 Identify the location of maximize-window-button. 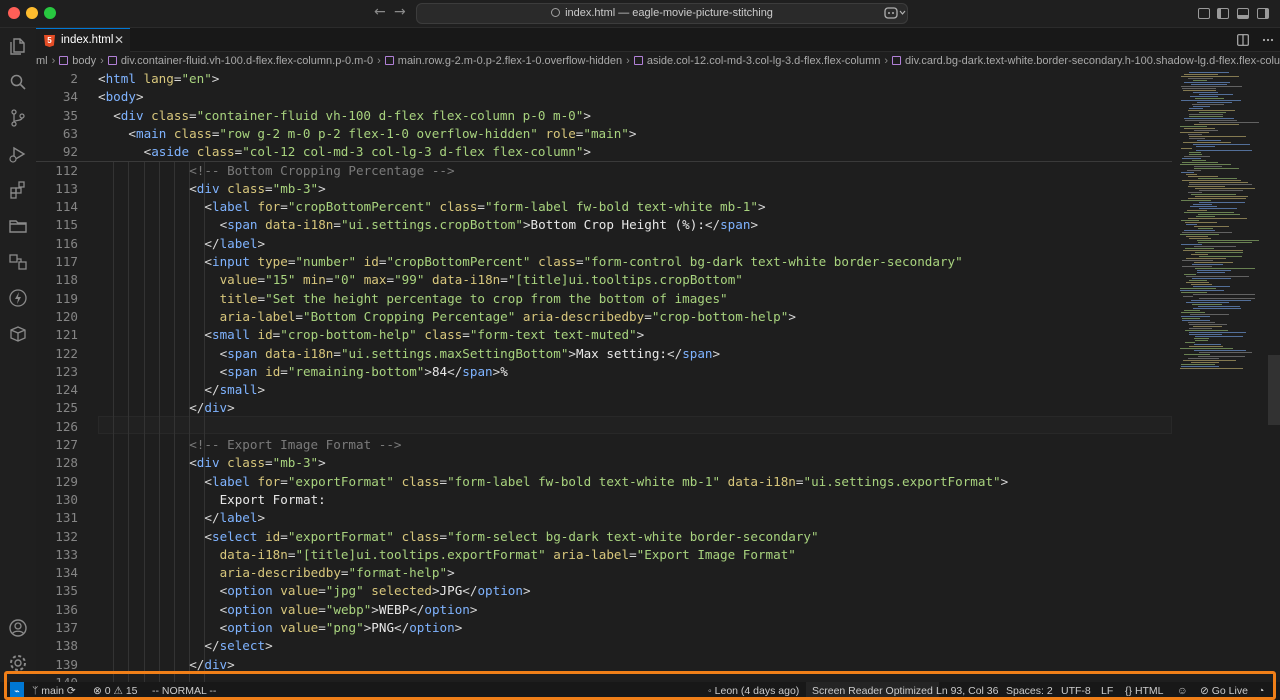
(50, 13).